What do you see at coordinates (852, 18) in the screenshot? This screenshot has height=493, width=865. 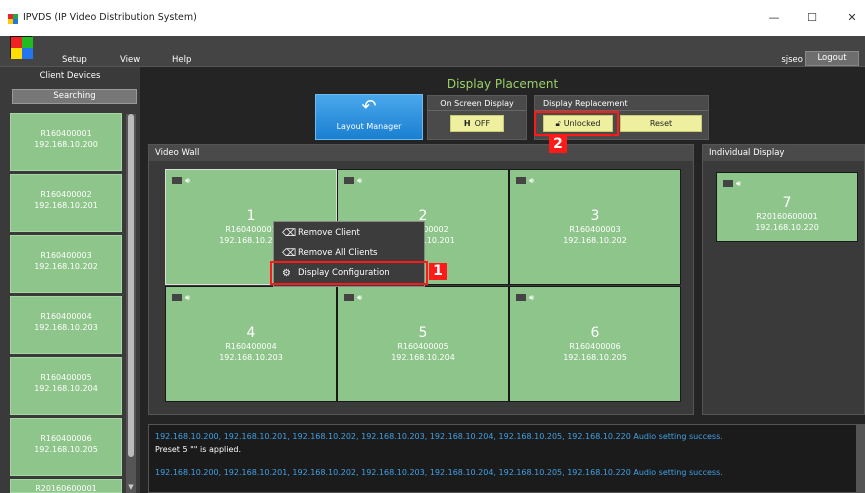 I see `close-button: ✕` at bounding box center [852, 18].